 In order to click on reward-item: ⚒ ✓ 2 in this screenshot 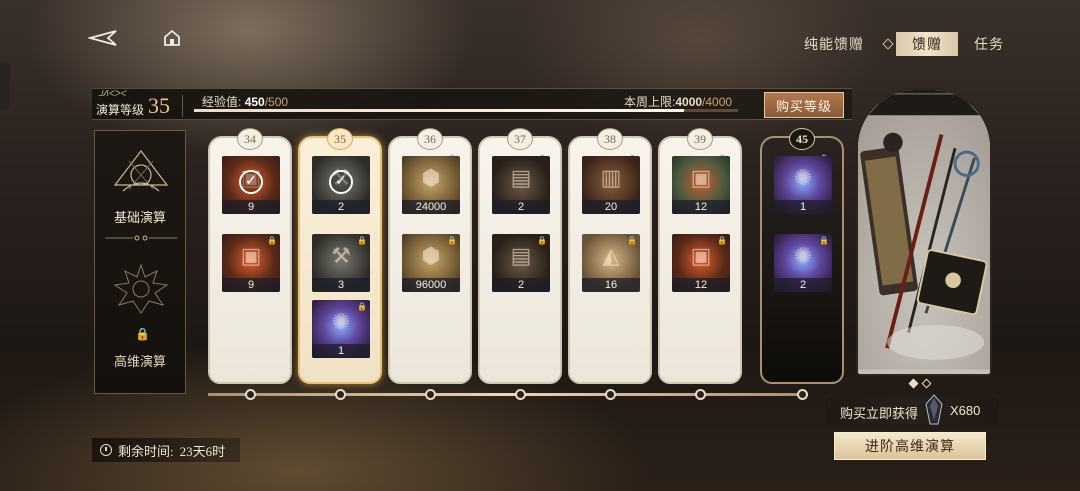, I will do `click(341, 185)`.